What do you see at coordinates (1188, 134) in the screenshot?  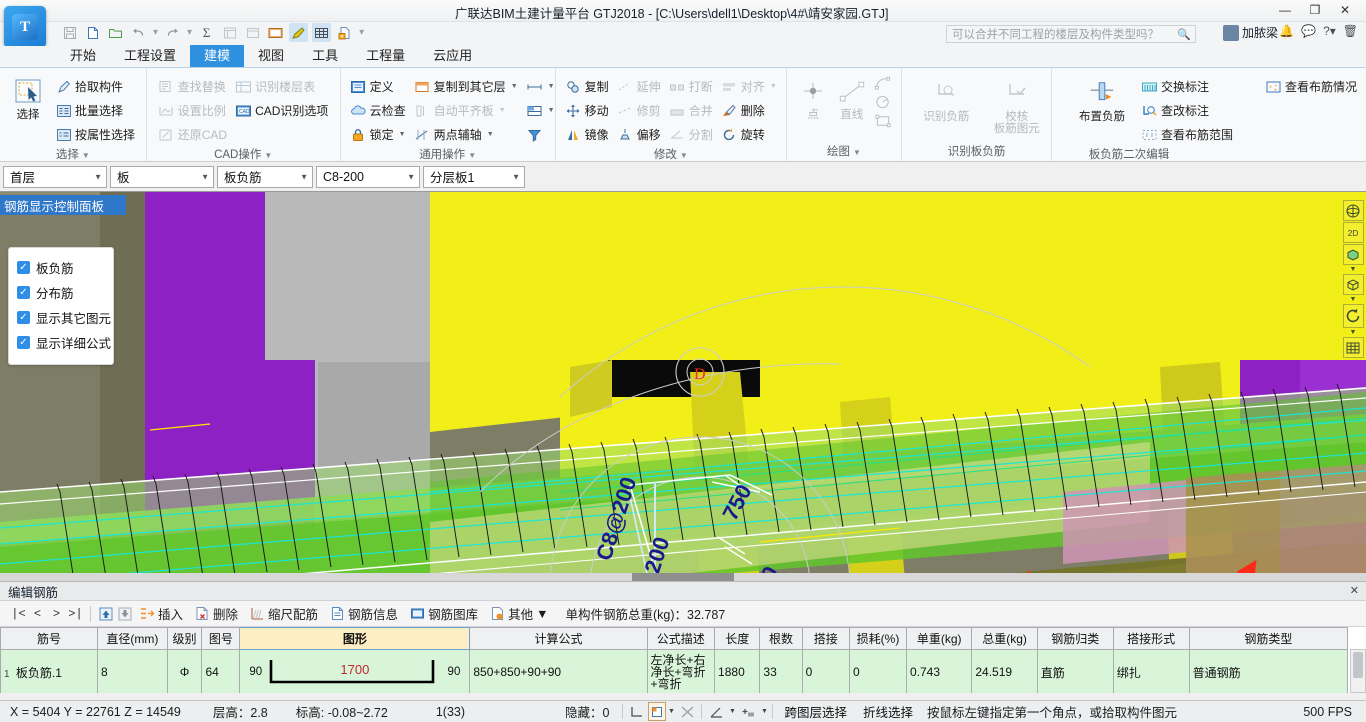 I see `view-rebar-range-button: 查看布筋范围` at bounding box center [1188, 134].